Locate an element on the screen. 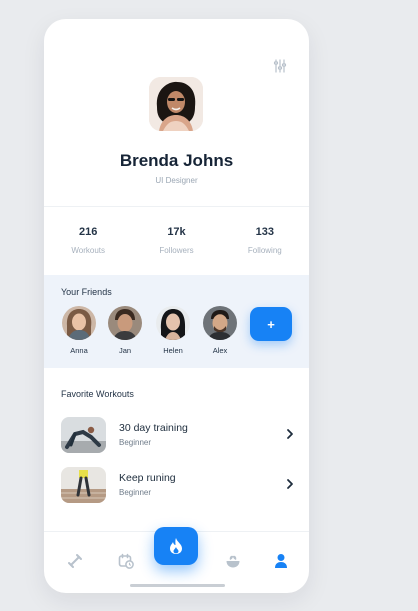 This screenshot has height=611, width=418. profile-avatar is located at coordinates (176, 104).